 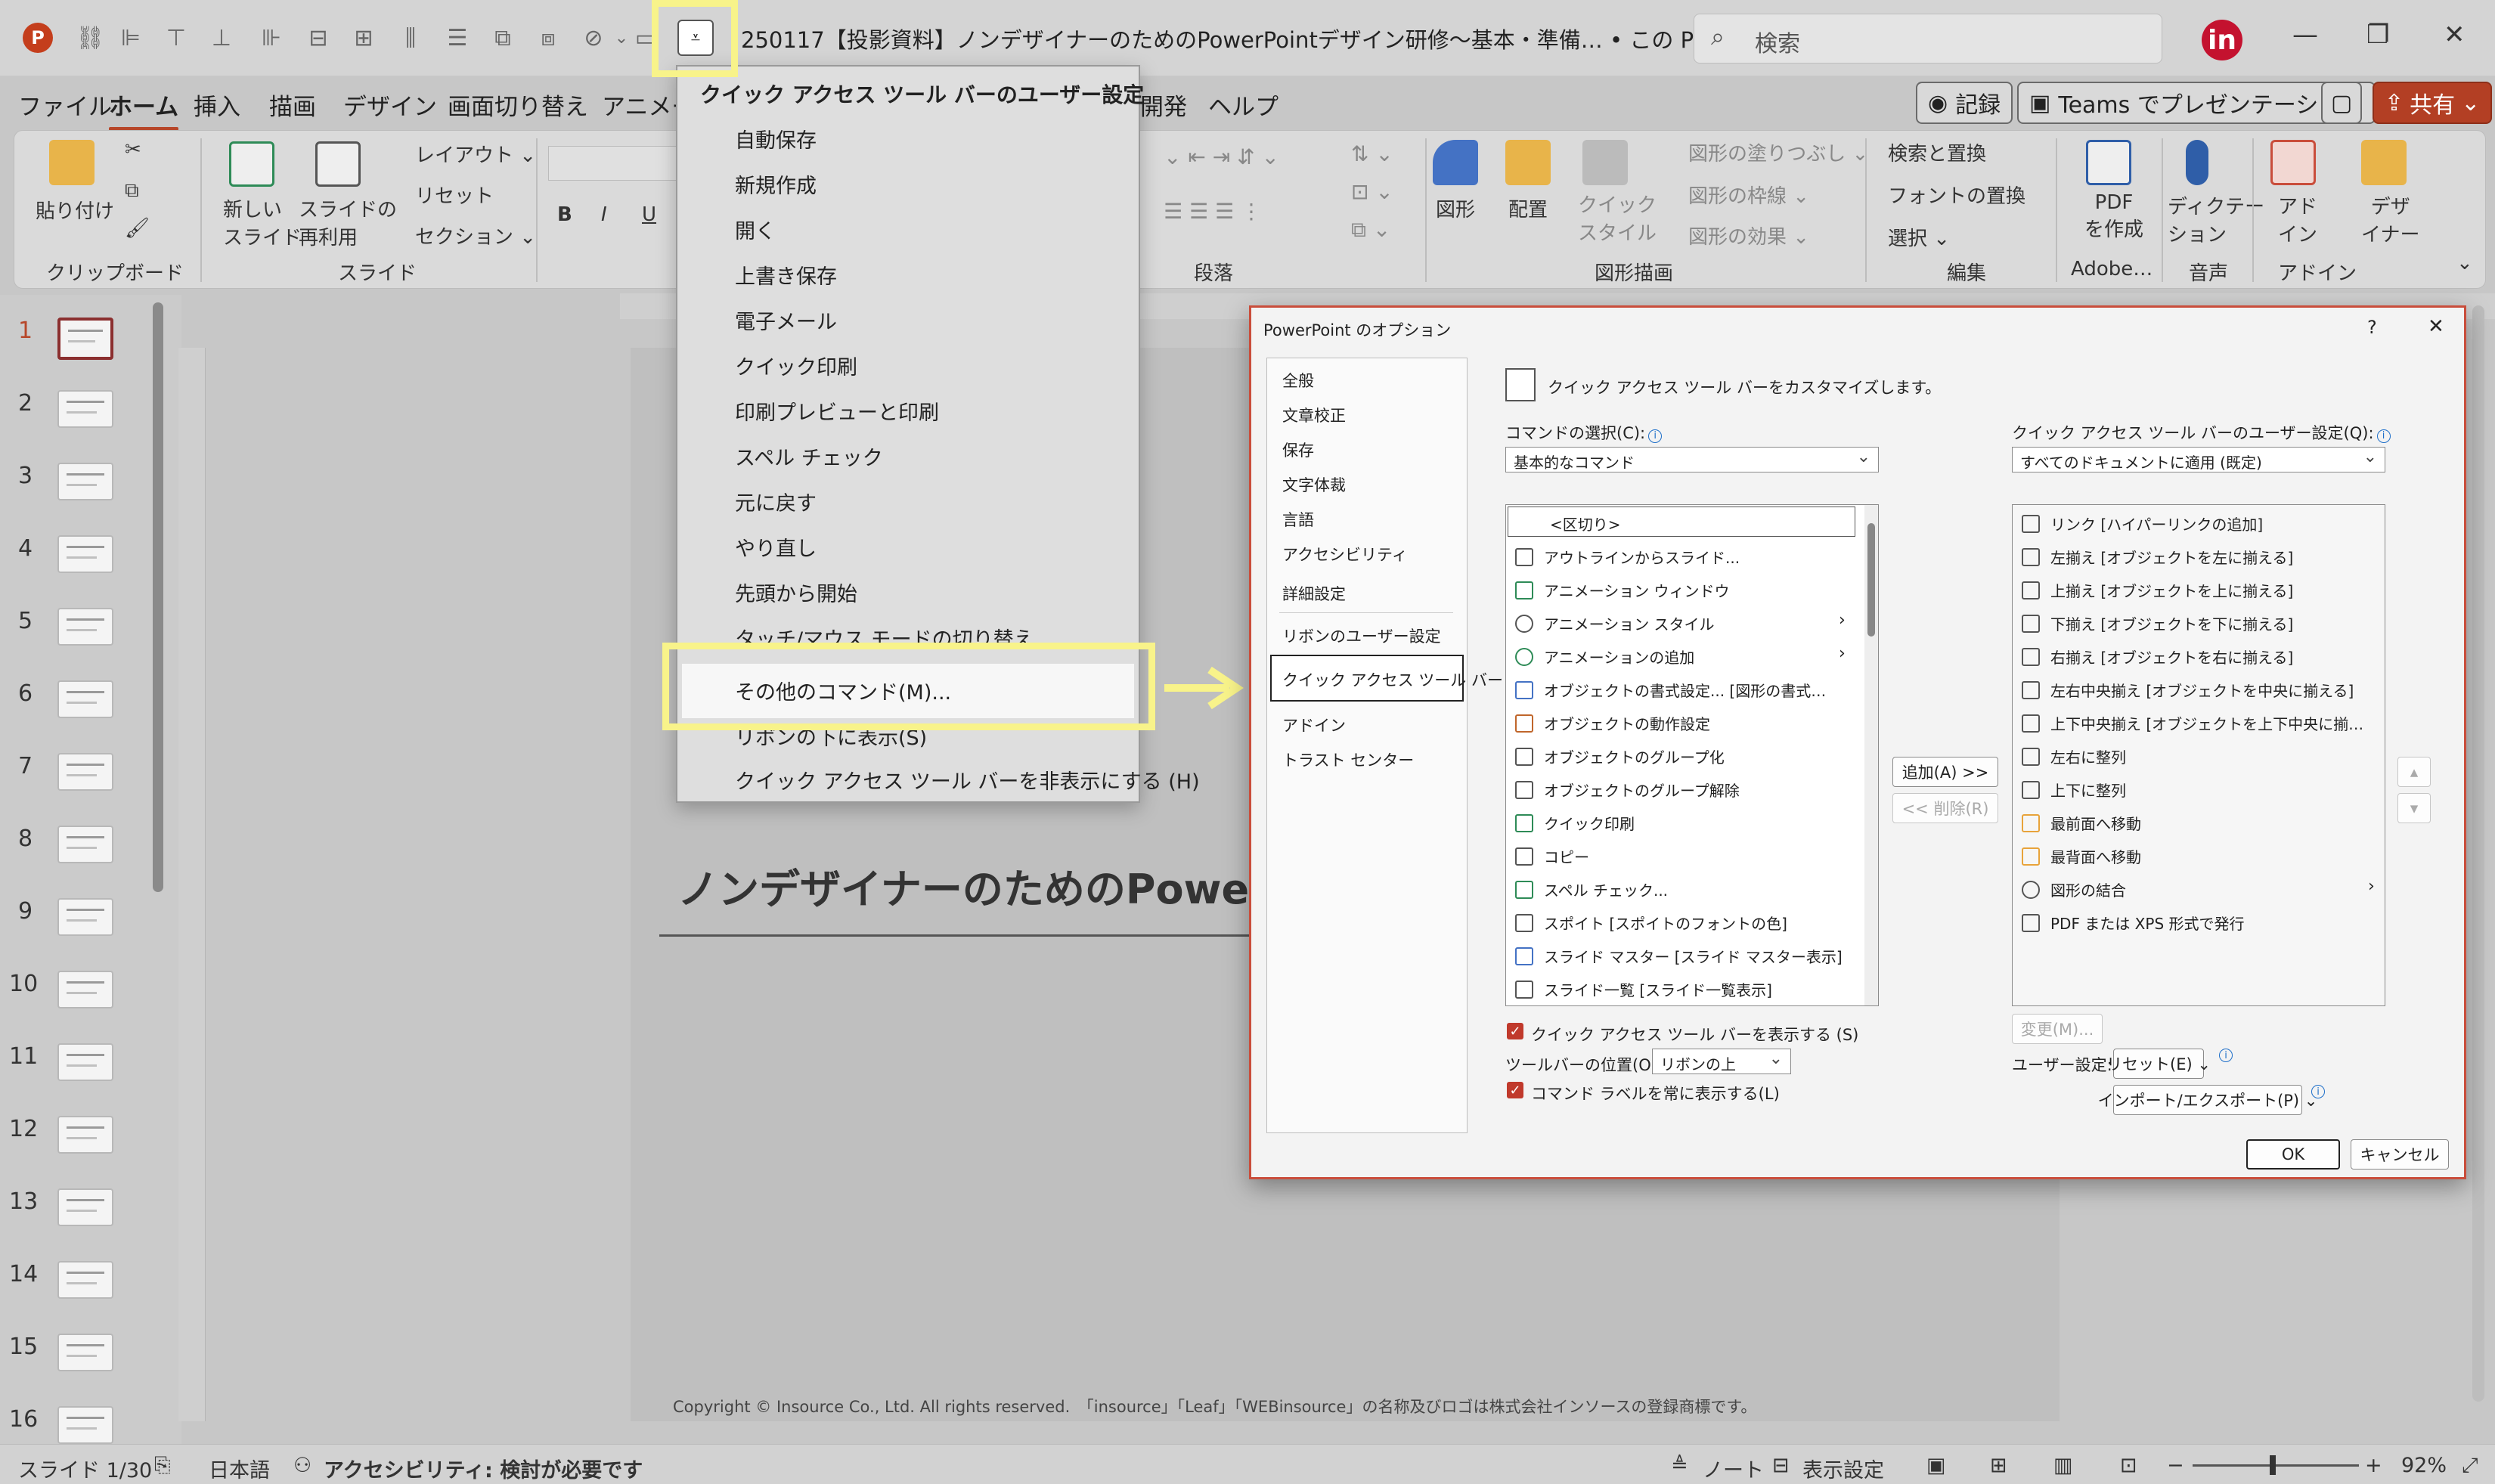 What do you see at coordinates (796, 365) in the screenshot?
I see `menu-item-quick-print: クイック印刷` at bounding box center [796, 365].